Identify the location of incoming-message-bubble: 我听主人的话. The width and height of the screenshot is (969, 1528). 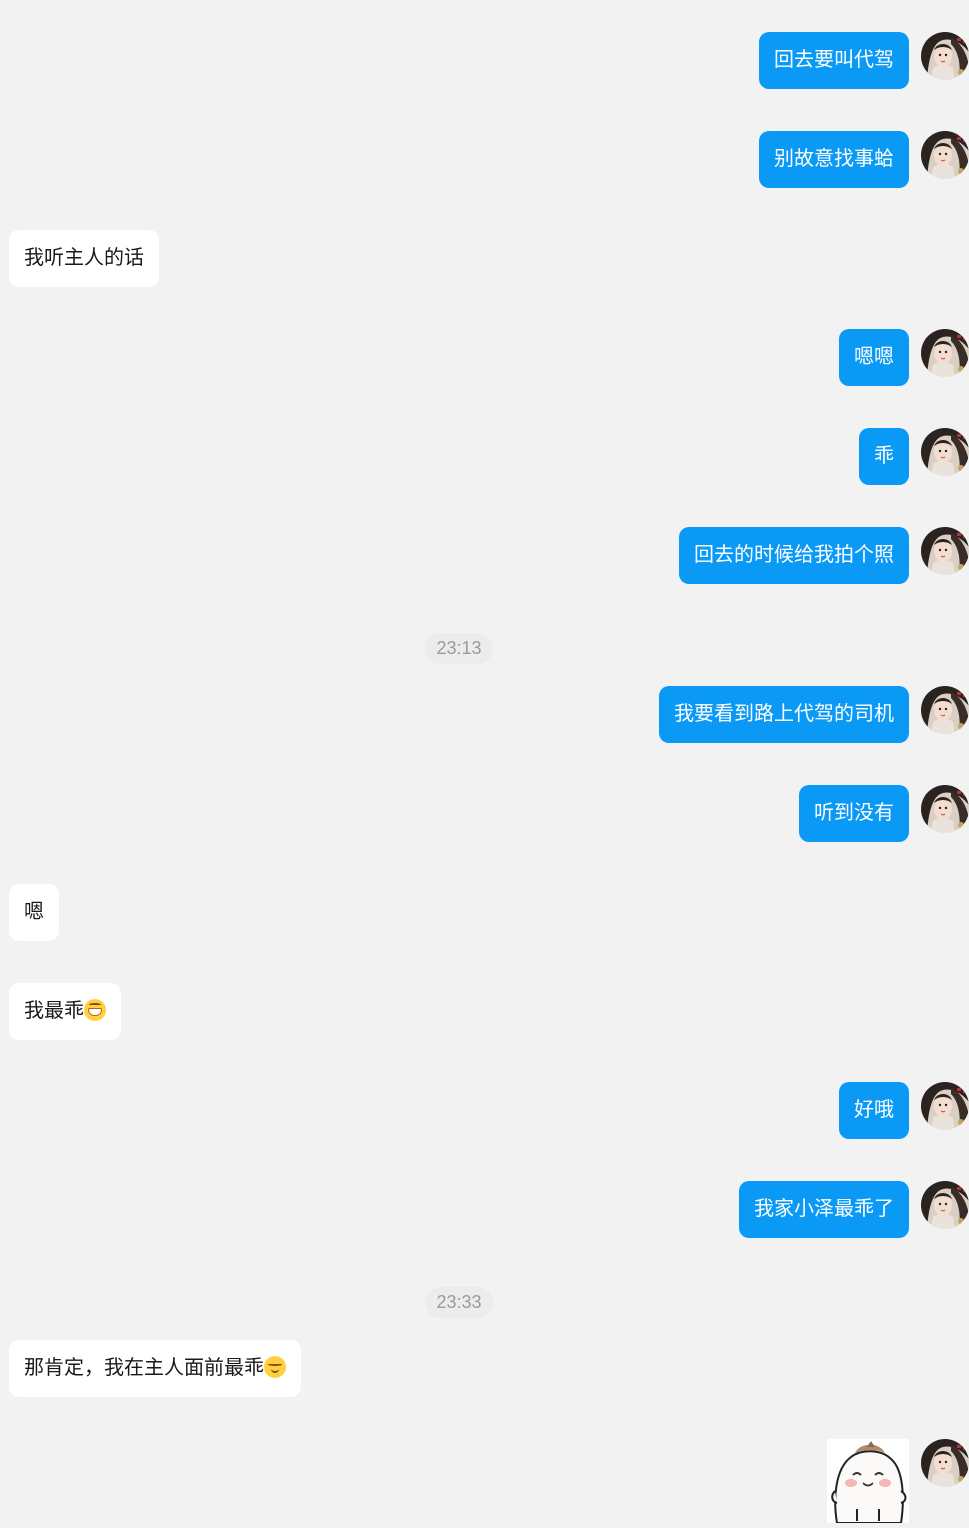
(84, 258).